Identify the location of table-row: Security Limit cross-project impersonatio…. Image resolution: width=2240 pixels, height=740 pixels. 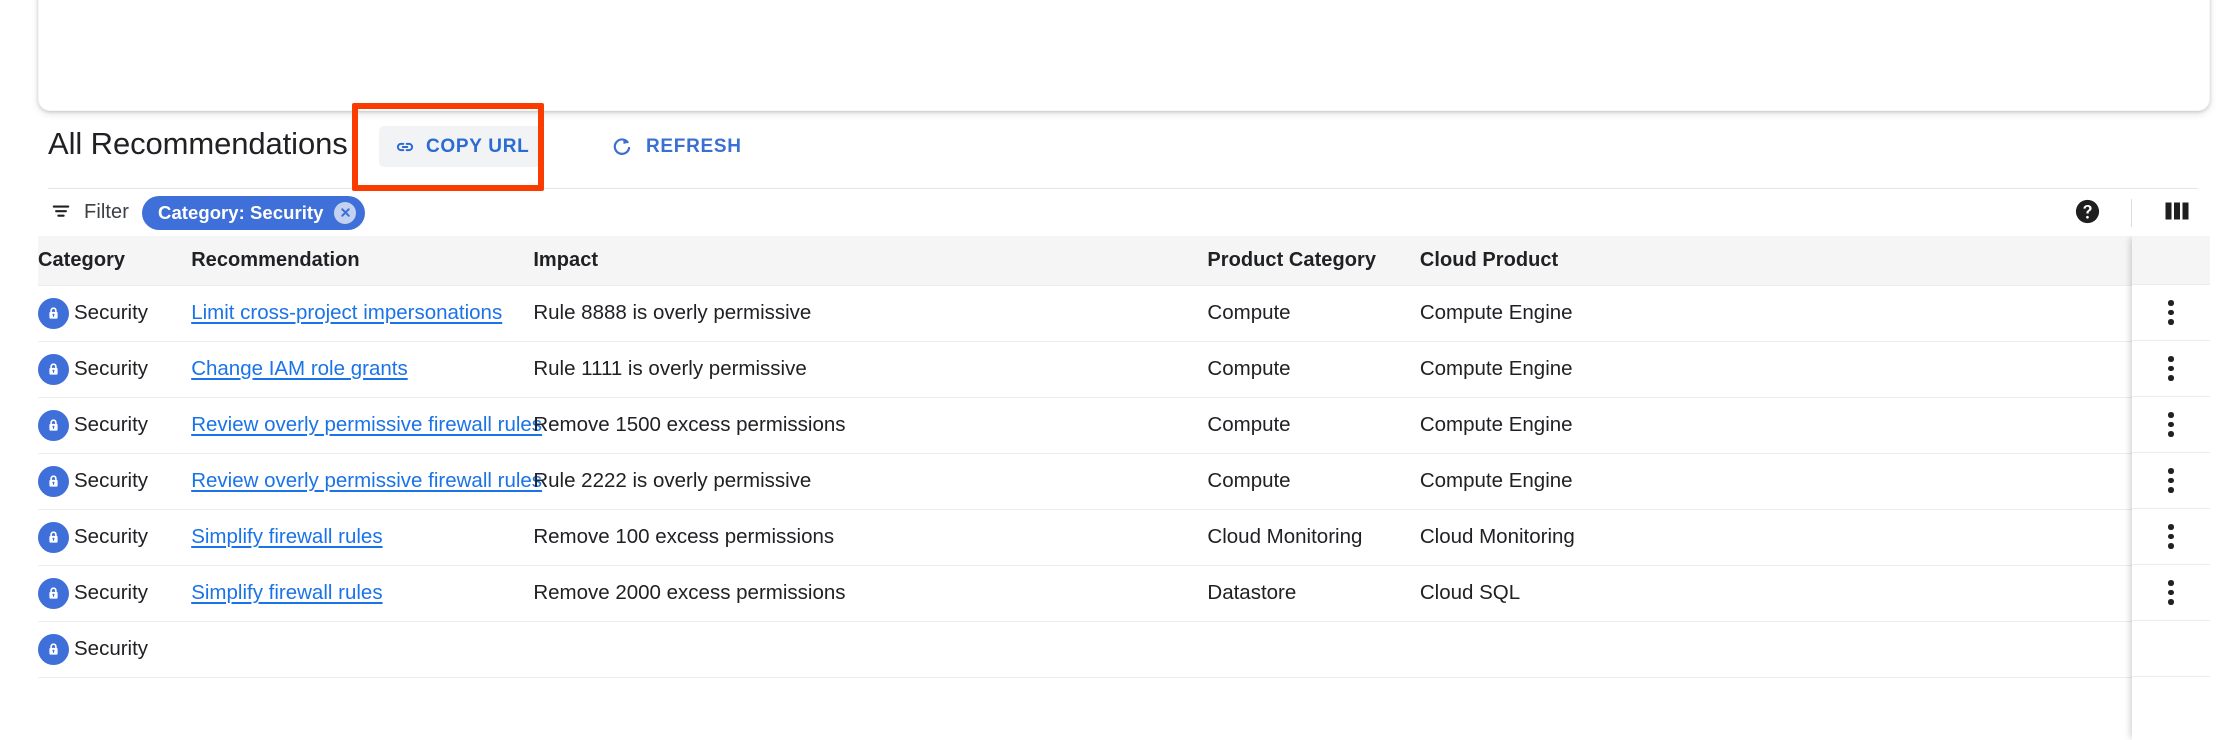
(1124, 313).